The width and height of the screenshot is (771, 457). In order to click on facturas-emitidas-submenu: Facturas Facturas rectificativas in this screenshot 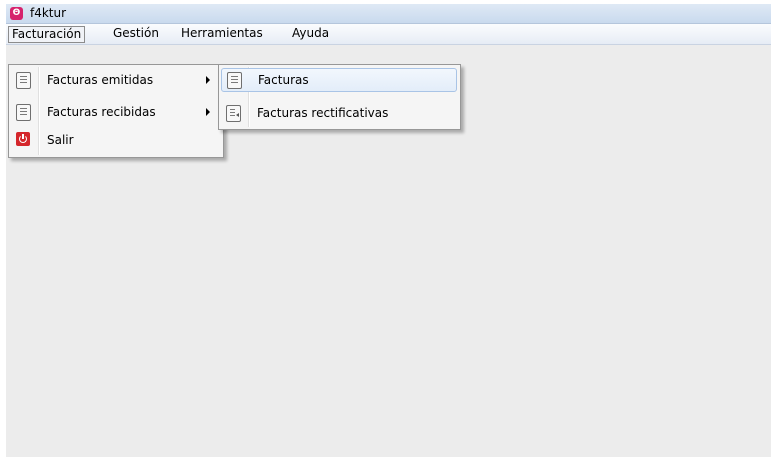, I will do `click(339, 97)`.